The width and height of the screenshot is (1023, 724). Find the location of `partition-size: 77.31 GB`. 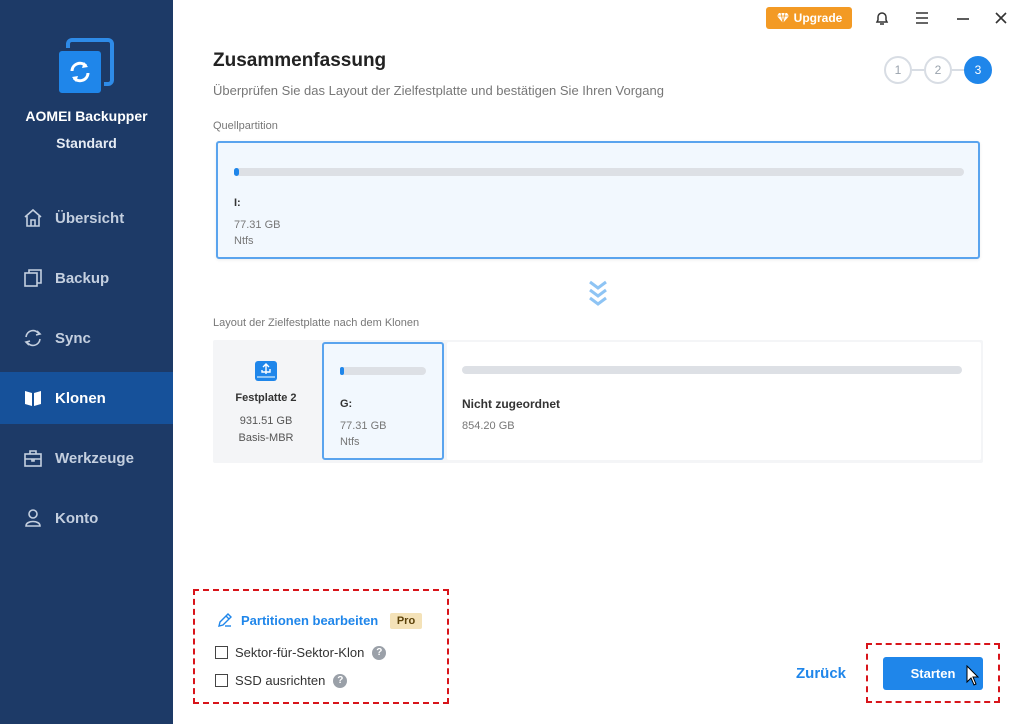

partition-size: 77.31 GB is located at coordinates (363, 426).